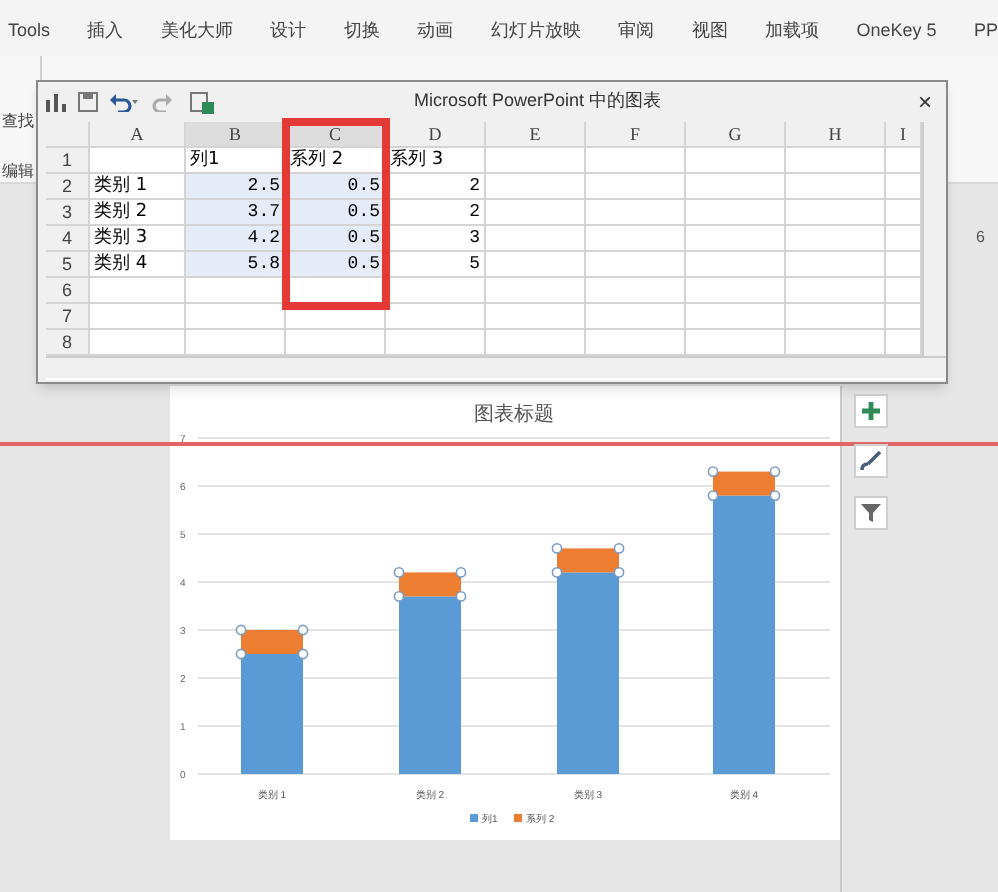 This screenshot has width=998, height=892. What do you see at coordinates (904, 135) in the screenshot?
I see `column-header: I` at bounding box center [904, 135].